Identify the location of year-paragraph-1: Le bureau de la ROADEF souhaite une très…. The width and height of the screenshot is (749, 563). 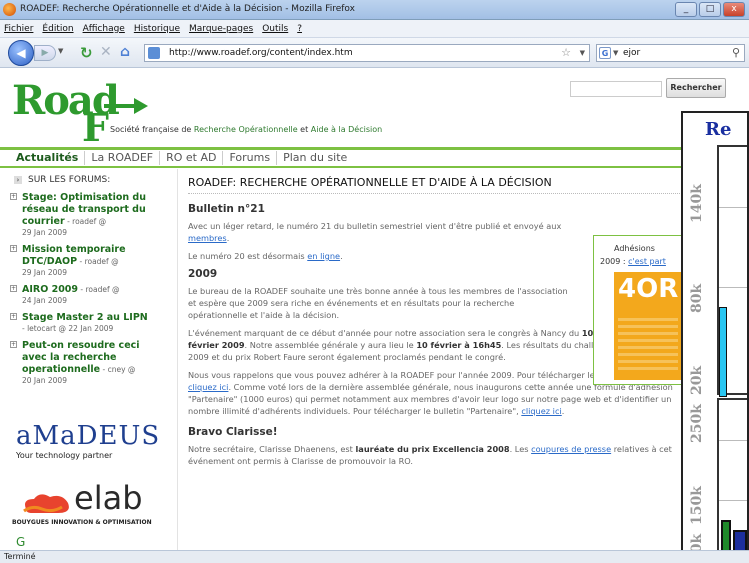
(378, 303).